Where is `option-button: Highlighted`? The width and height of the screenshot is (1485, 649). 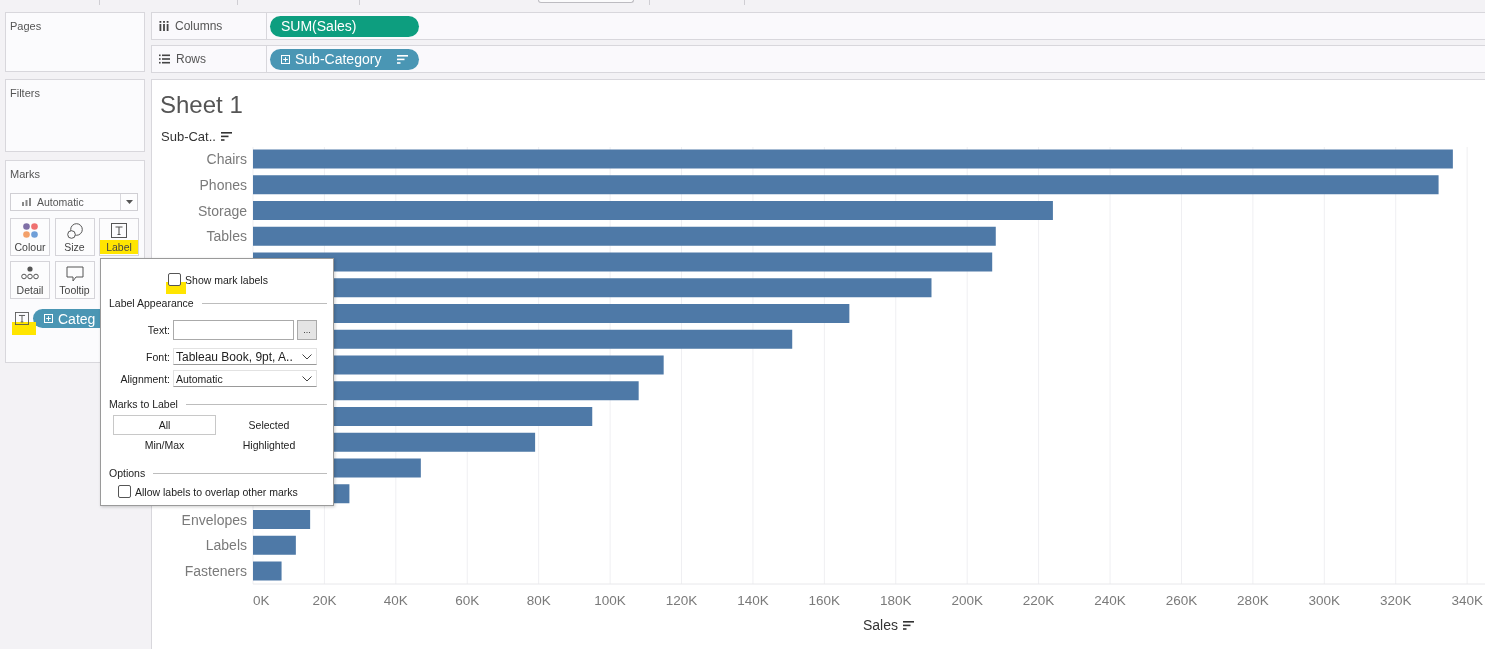 option-button: Highlighted is located at coordinates (269, 445).